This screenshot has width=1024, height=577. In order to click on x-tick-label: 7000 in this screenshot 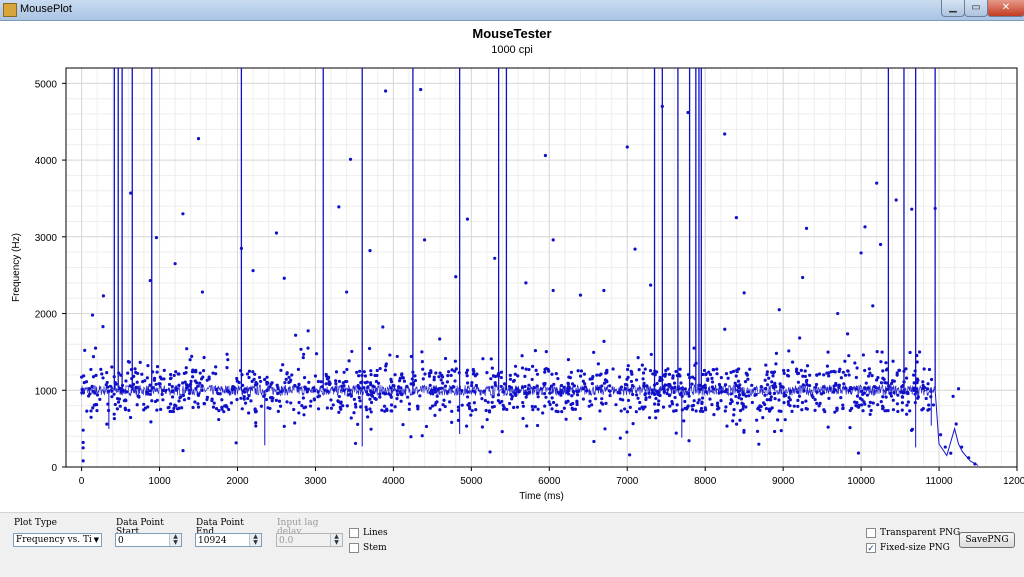, I will do `click(627, 481)`.